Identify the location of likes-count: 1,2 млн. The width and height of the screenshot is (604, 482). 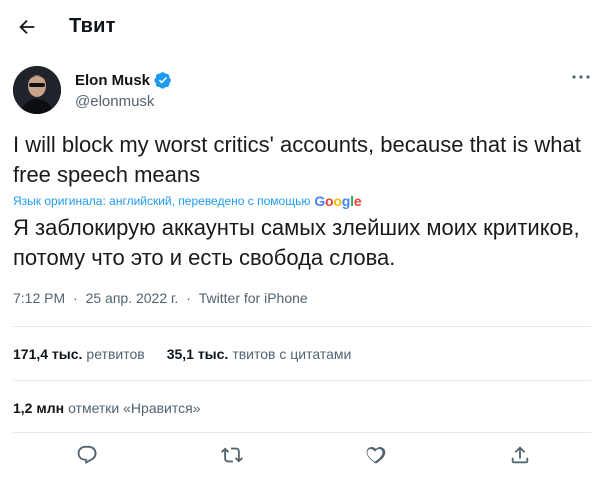
(39, 408).